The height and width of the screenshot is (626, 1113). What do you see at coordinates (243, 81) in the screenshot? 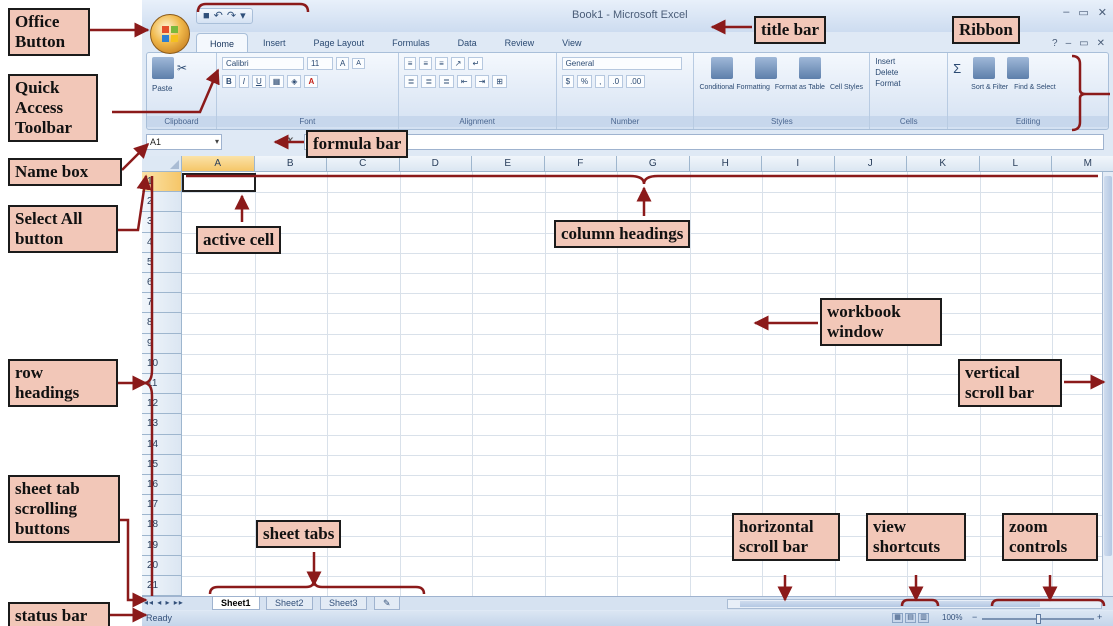
I see `italic-button: I` at bounding box center [243, 81].